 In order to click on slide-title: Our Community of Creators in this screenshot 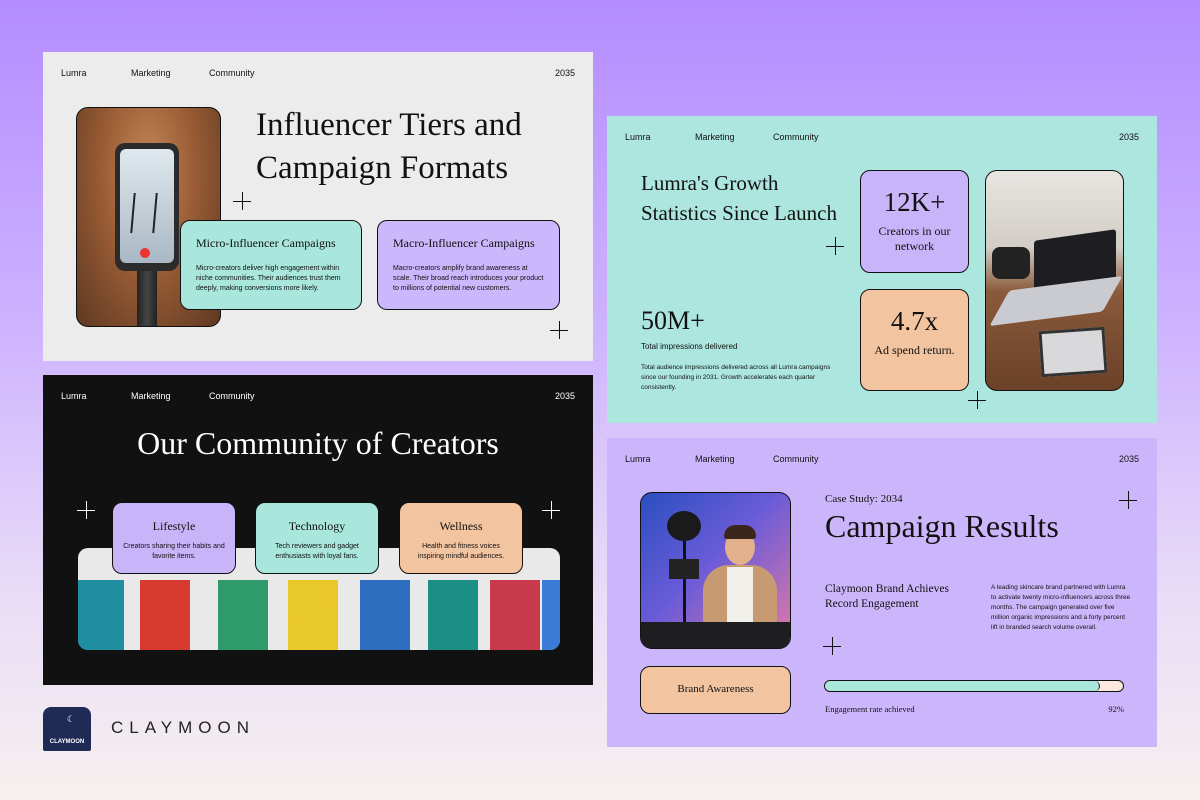, I will do `click(318, 443)`.